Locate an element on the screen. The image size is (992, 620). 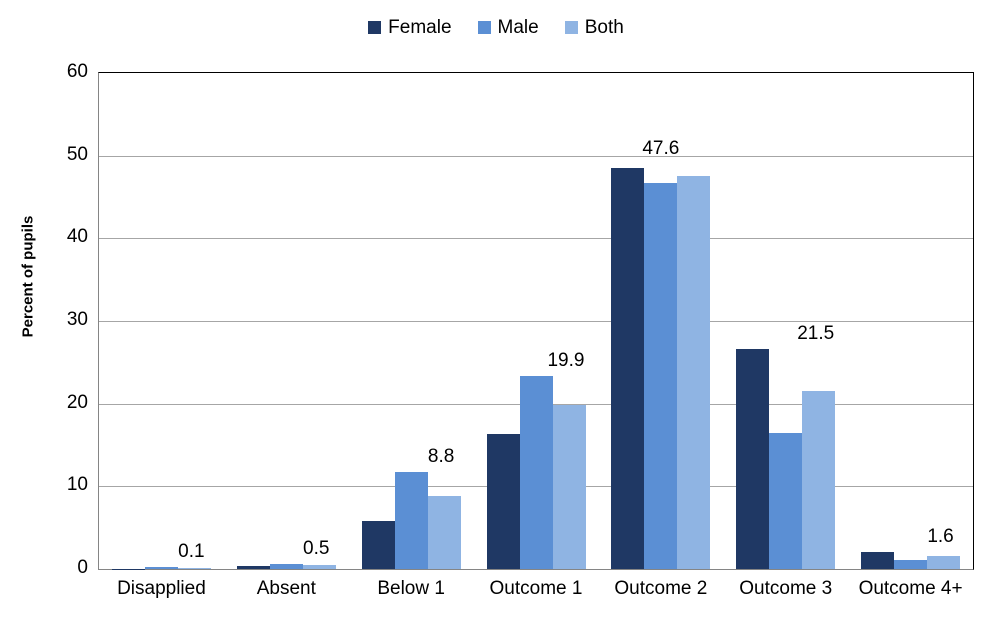
x-axis-tick-label: Outcome 1 is located at coordinates (536, 588).